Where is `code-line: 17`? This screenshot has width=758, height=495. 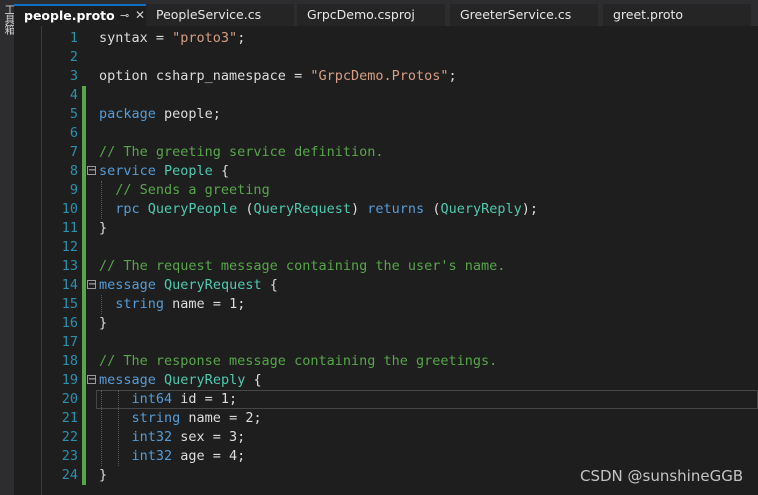
code-line: 17 is located at coordinates (396, 342).